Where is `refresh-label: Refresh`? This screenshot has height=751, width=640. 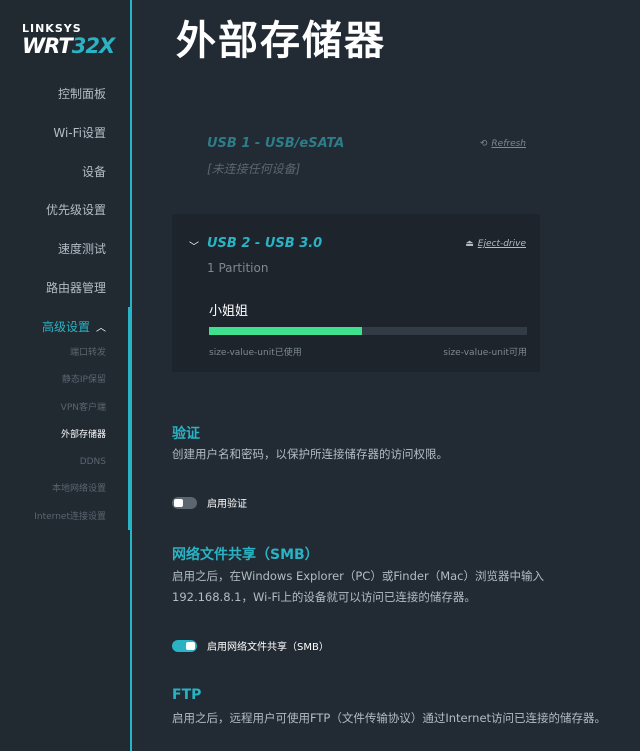
refresh-label: Refresh is located at coordinates (508, 144).